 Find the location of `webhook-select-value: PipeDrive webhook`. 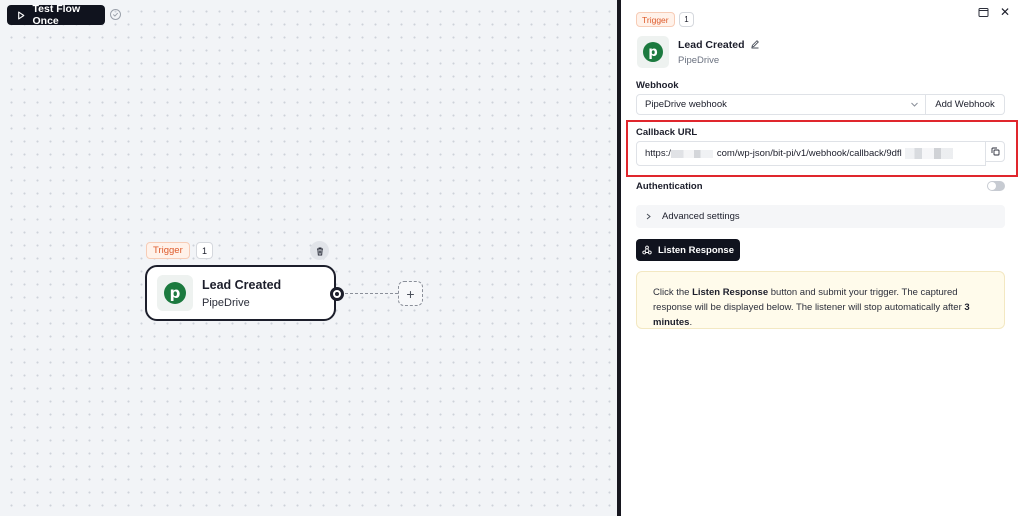

webhook-select-value: PipeDrive webhook is located at coordinates (686, 104).